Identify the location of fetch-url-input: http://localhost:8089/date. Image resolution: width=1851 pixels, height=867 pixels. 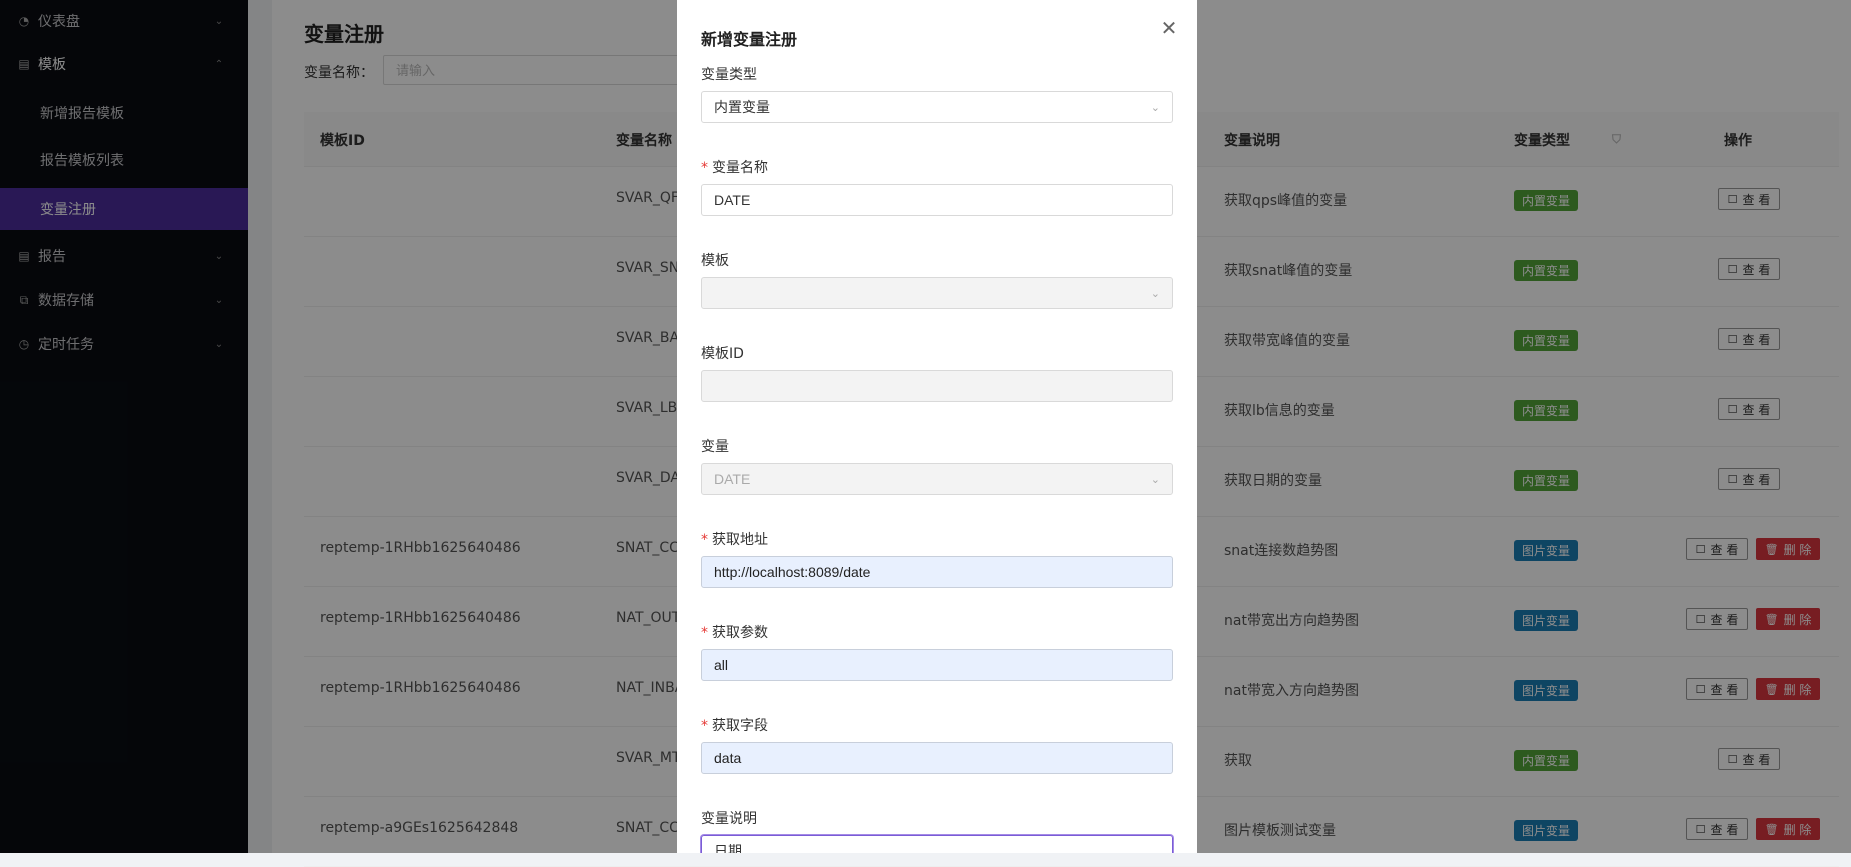
(937, 572).